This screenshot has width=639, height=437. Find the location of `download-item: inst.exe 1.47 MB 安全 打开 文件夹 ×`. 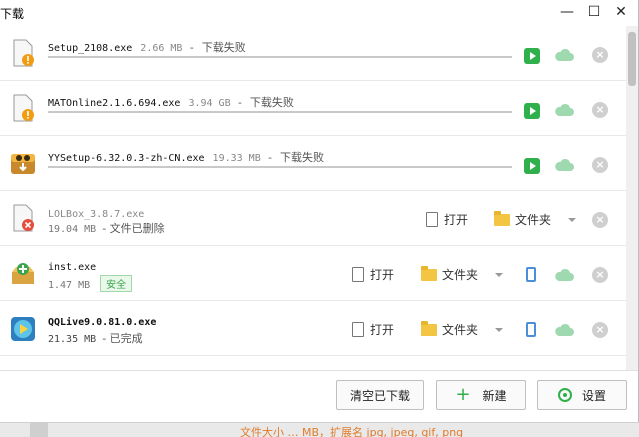

download-item: inst.exe 1.47 MB 安全 打开 文件夹 × is located at coordinates (313, 273).